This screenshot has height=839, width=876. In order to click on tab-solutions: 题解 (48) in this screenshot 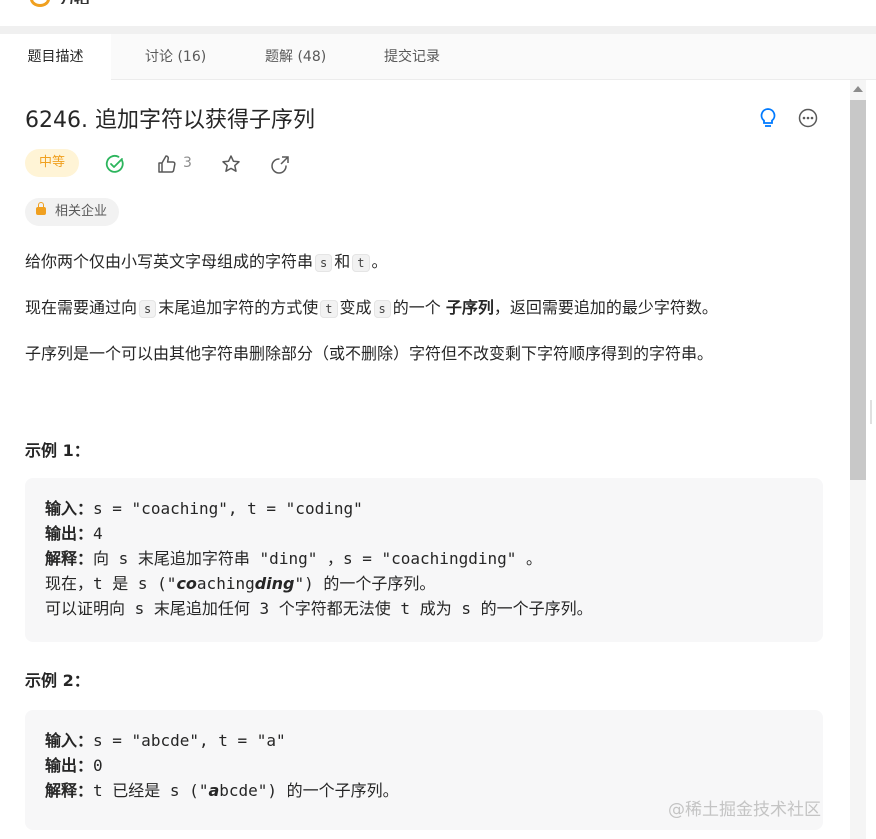, I will do `click(295, 57)`.